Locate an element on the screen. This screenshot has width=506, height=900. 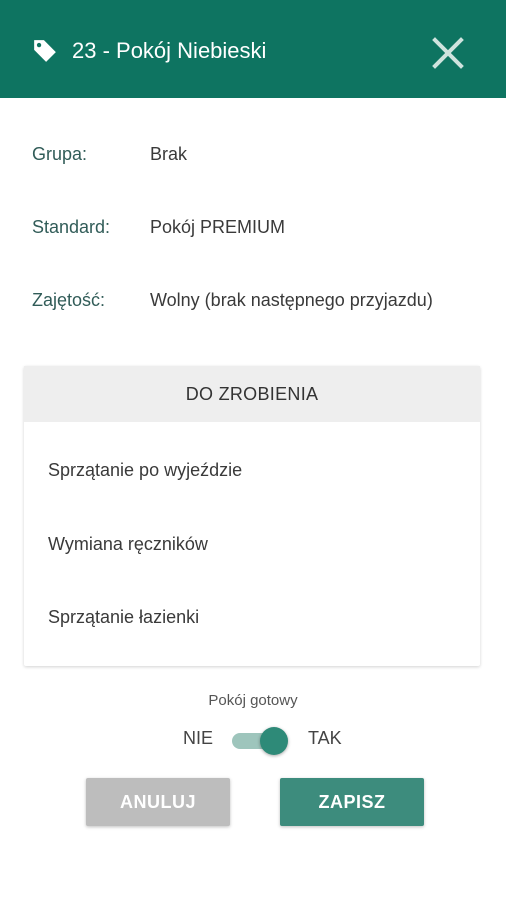
todo-title: DO ZROBIENIA is located at coordinates (252, 394).